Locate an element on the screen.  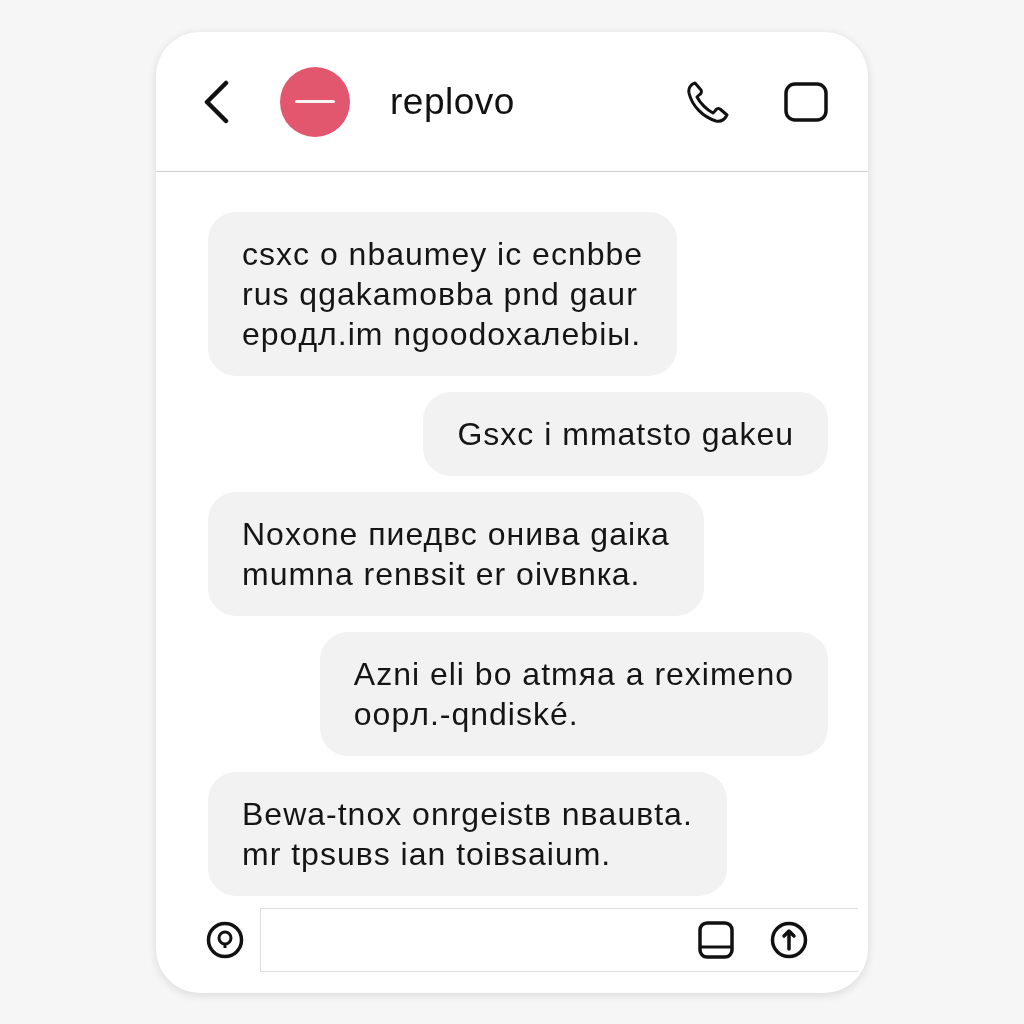
square-icon is located at coordinates (806, 101).